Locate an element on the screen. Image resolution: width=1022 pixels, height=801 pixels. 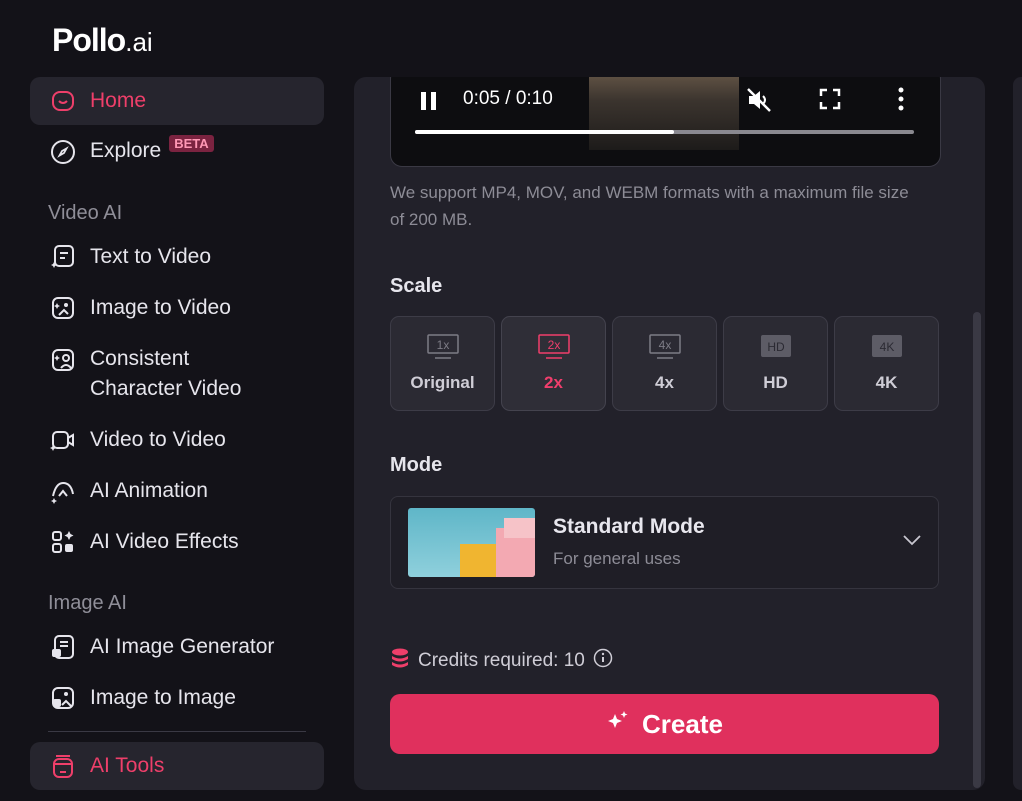
sidebar-item-label: Image to Video is located at coordinates (160, 307).